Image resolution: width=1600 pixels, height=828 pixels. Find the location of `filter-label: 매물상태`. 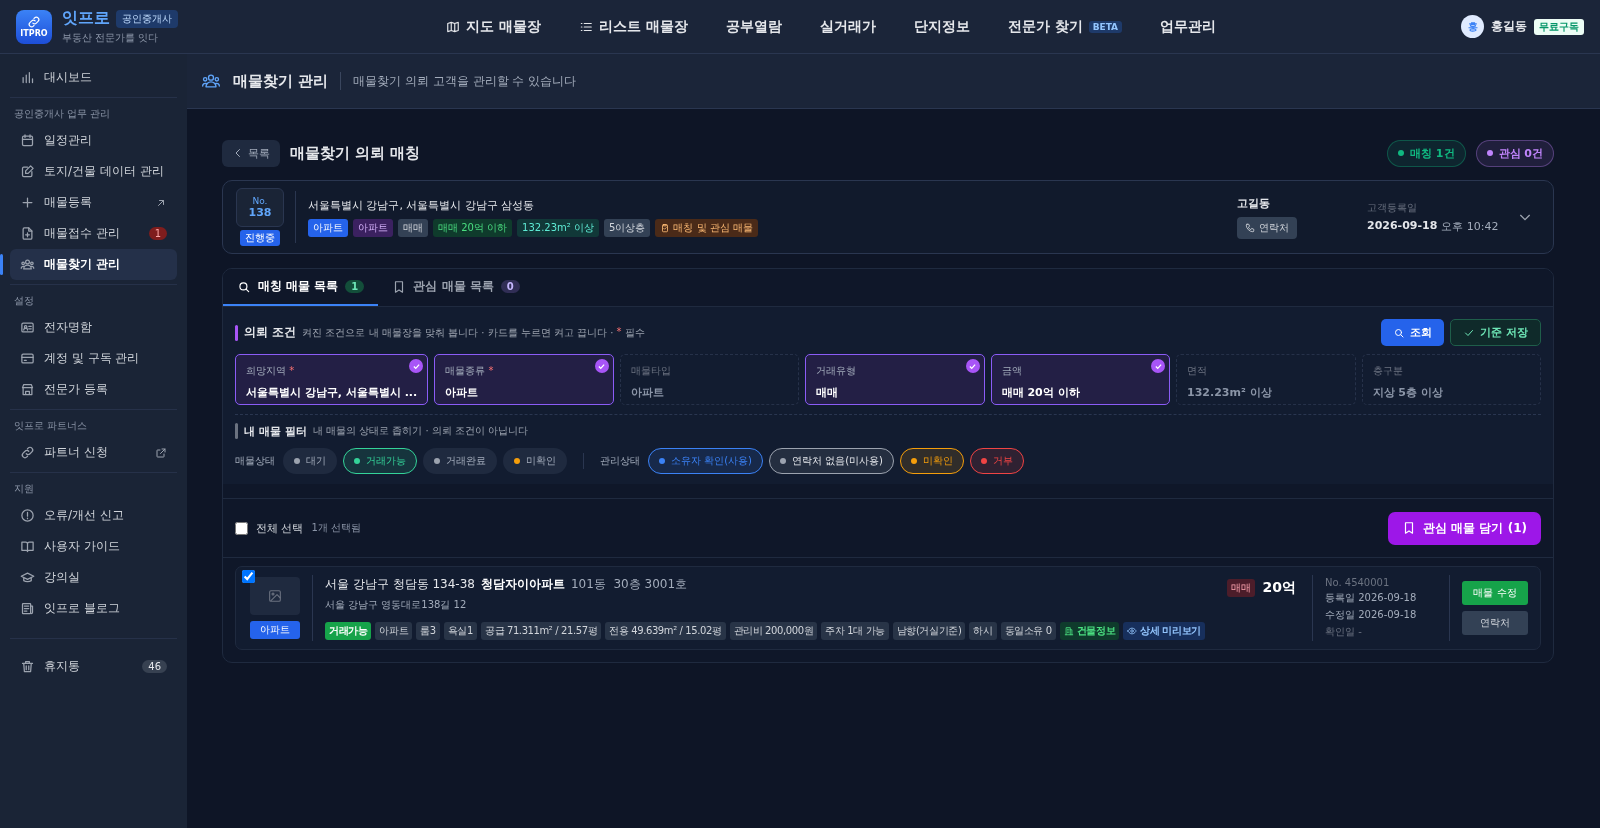

filter-label: 매물상태 is located at coordinates (255, 461).